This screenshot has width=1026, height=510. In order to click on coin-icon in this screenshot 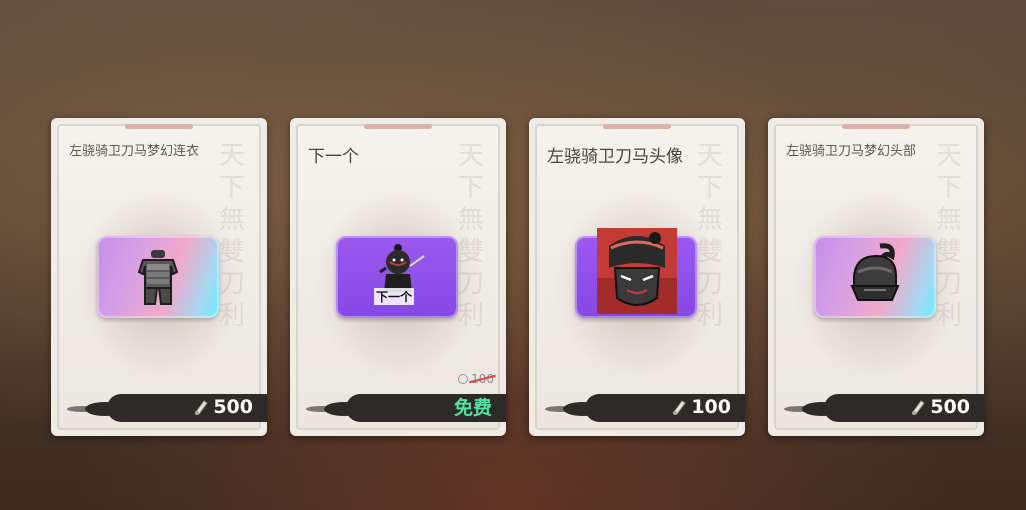, I will do `click(463, 379)`.